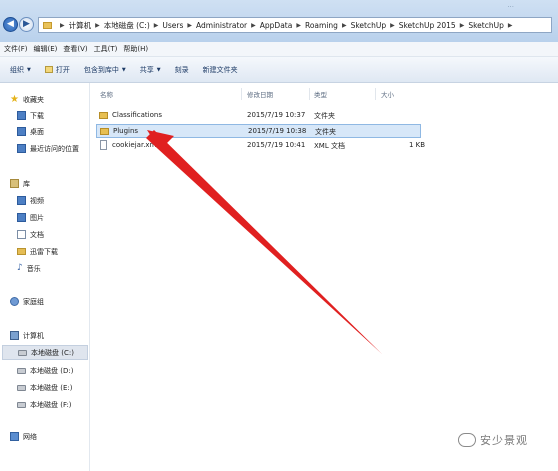 This screenshot has height=471, width=558. I want to click on watermark-text: 安少景观, so click(504, 440).